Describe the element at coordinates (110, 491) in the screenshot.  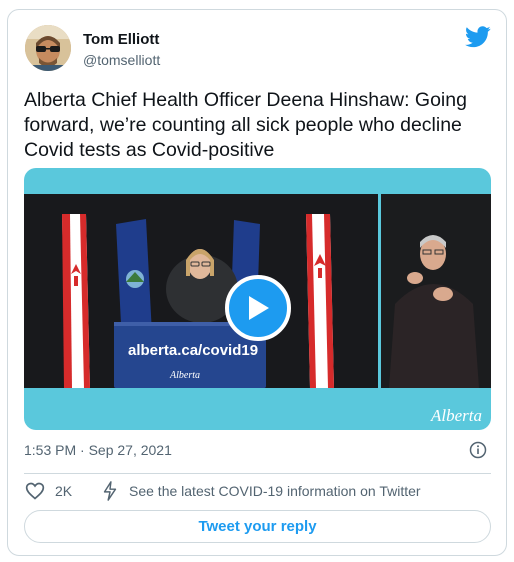
I see `lightning-icon` at that location.